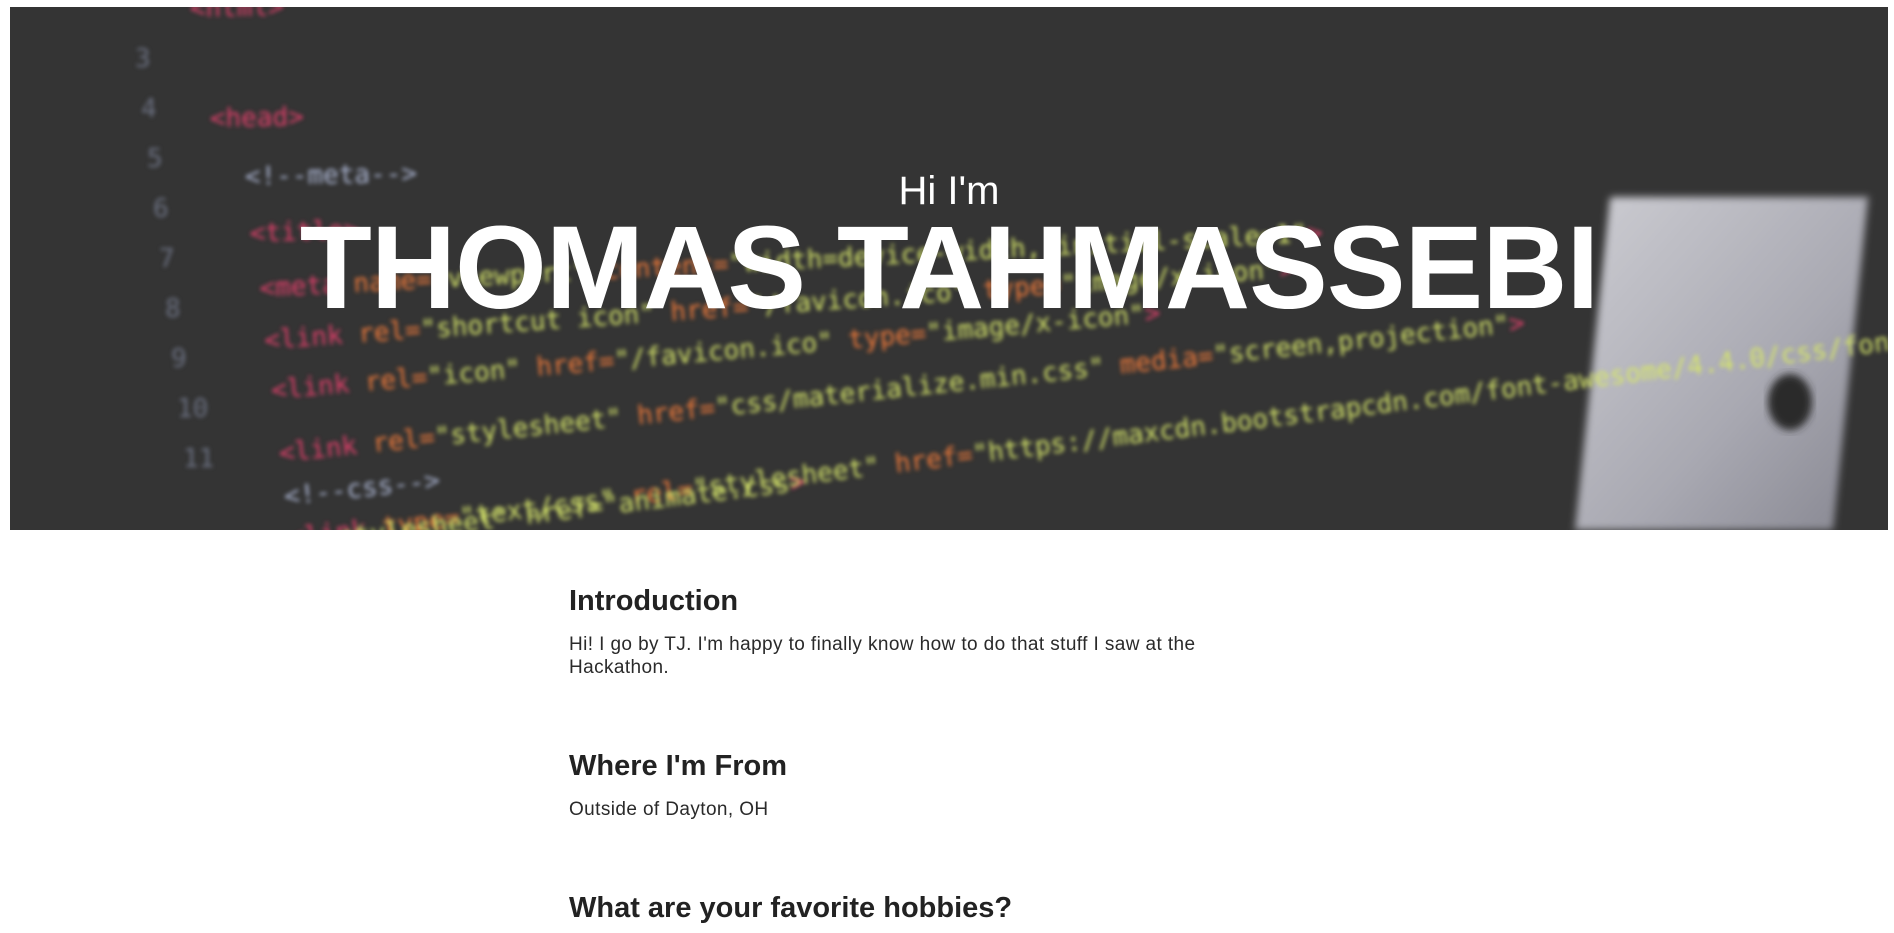 This screenshot has height=933, width=1894. I want to click on section-hobbies: What are your favorite hobbies?, so click(929, 908).